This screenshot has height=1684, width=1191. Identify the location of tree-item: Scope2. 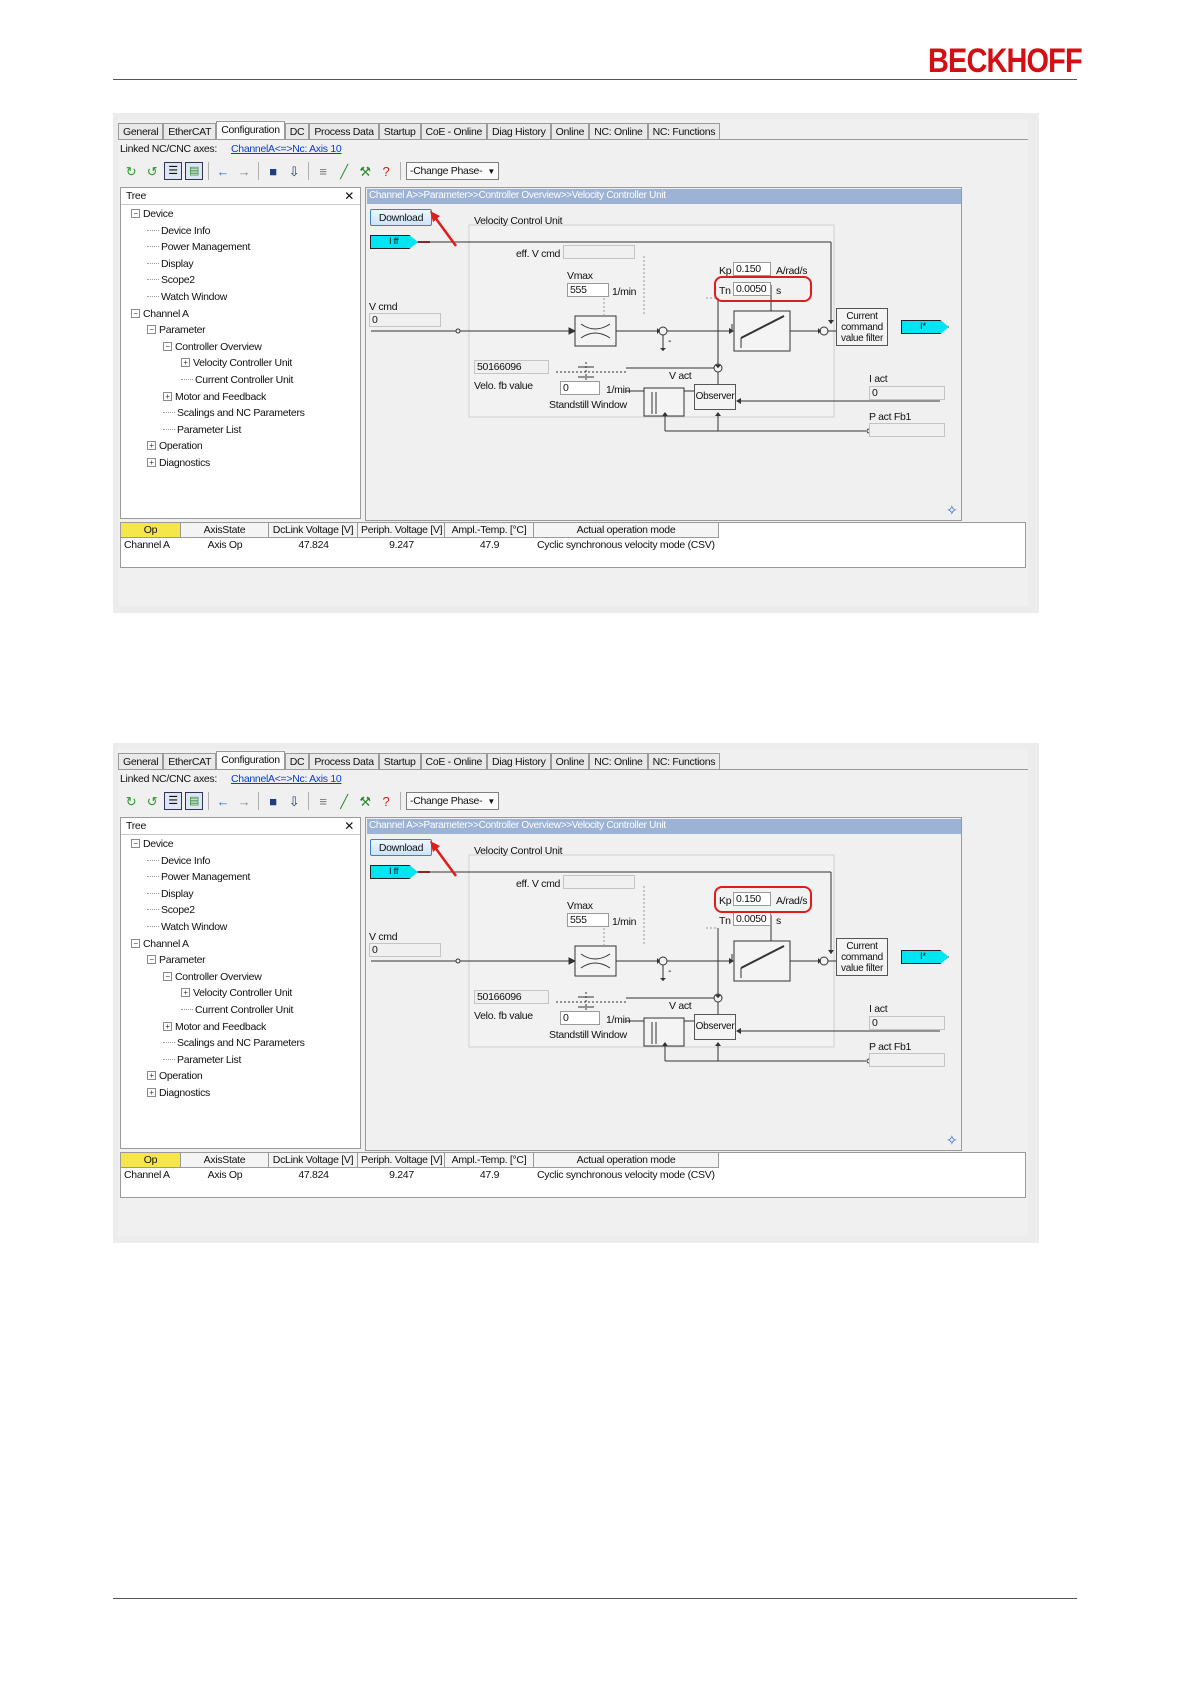
(171, 910).